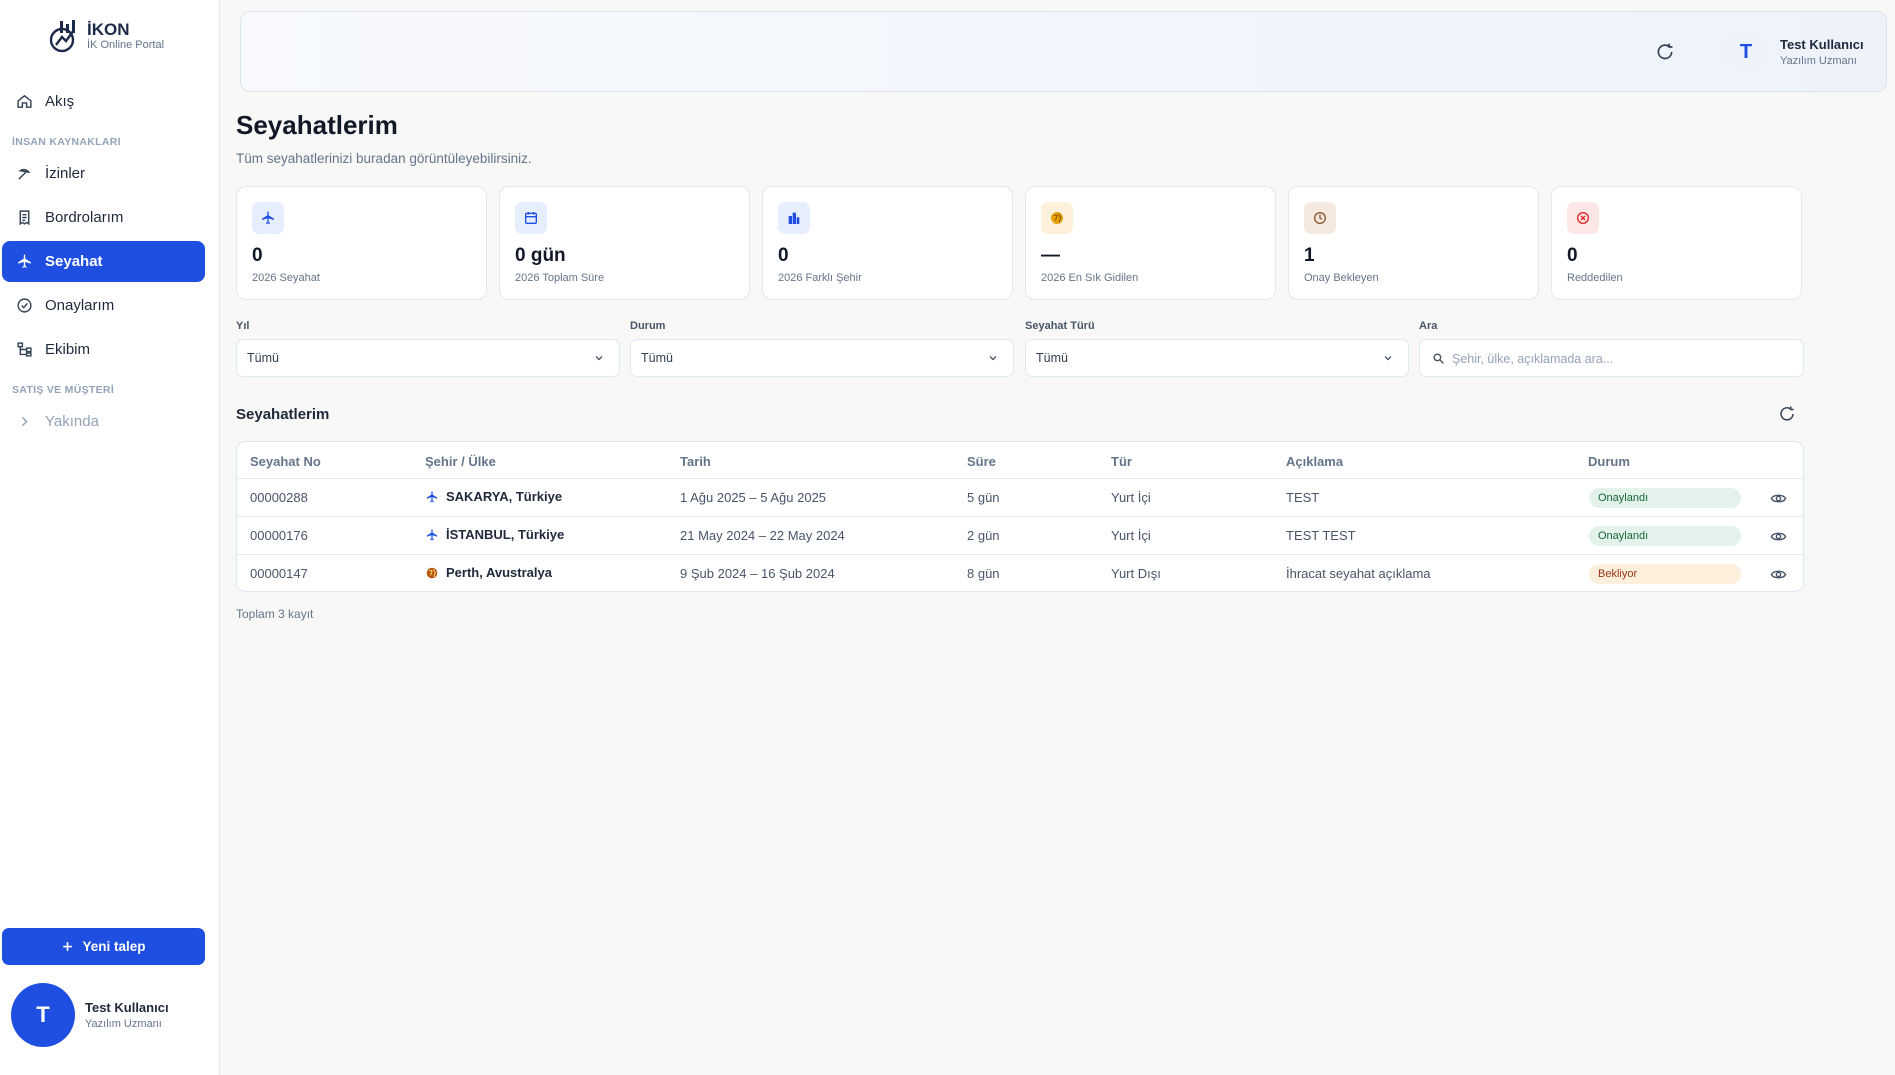 The width and height of the screenshot is (1895, 1075). What do you see at coordinates (1822, 52) in the screenshot?
I see `header-user-info: Test Kullanıcı Yazılım Uzmanı` at bounding box center [1822, 52].